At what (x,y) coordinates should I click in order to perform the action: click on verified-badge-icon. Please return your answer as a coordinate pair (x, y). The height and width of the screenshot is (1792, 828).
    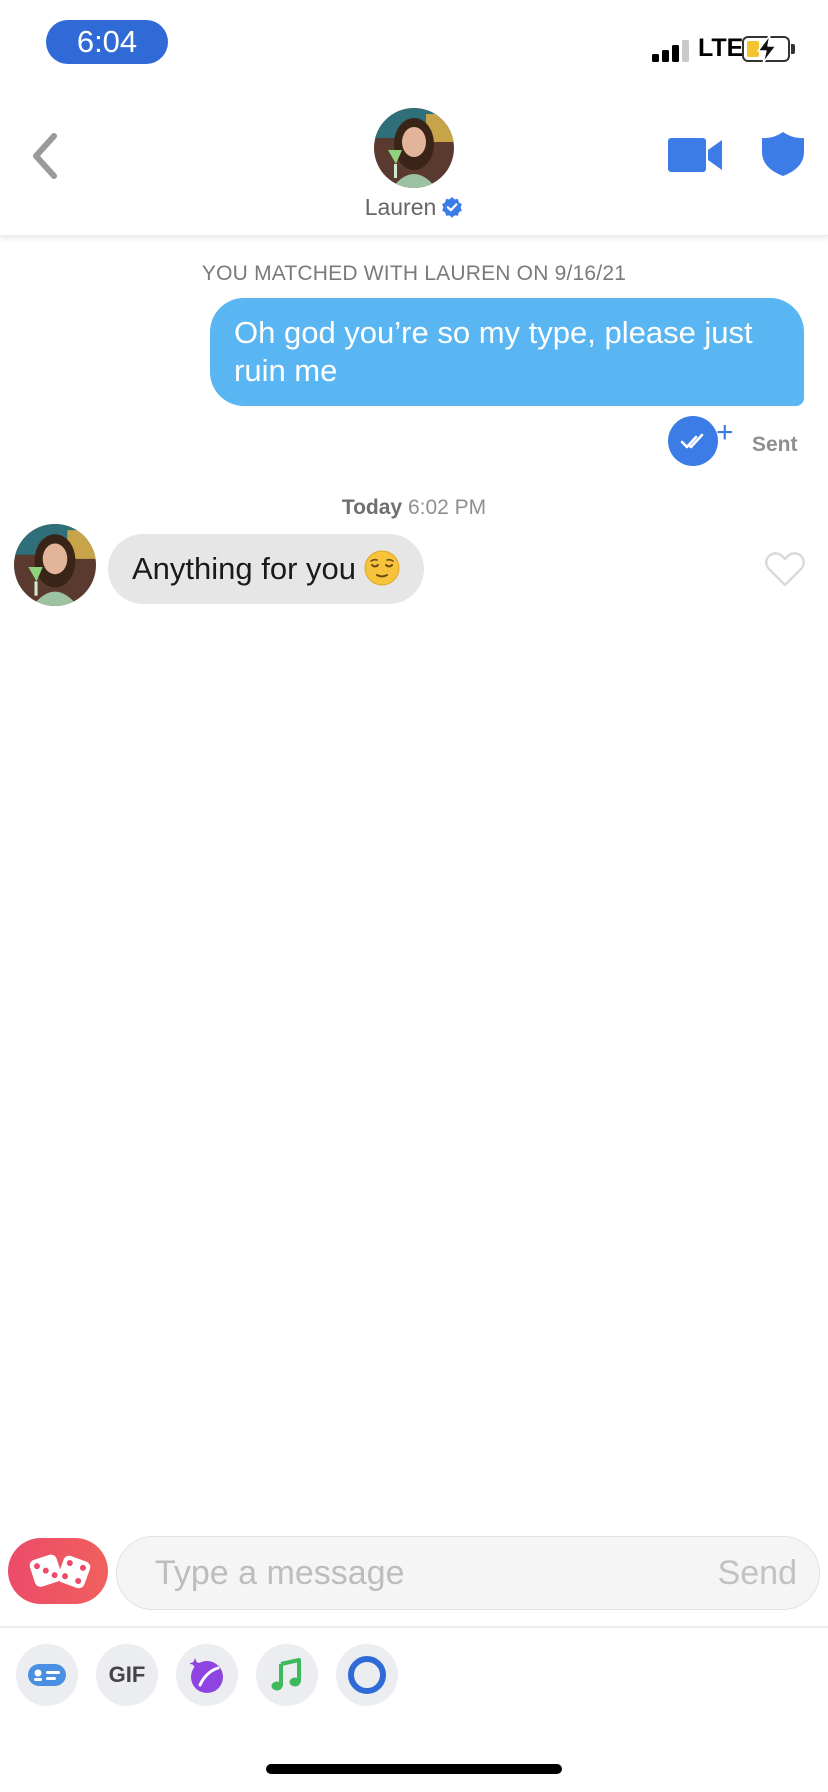
    Looking at the image, I should click on (452, 207).